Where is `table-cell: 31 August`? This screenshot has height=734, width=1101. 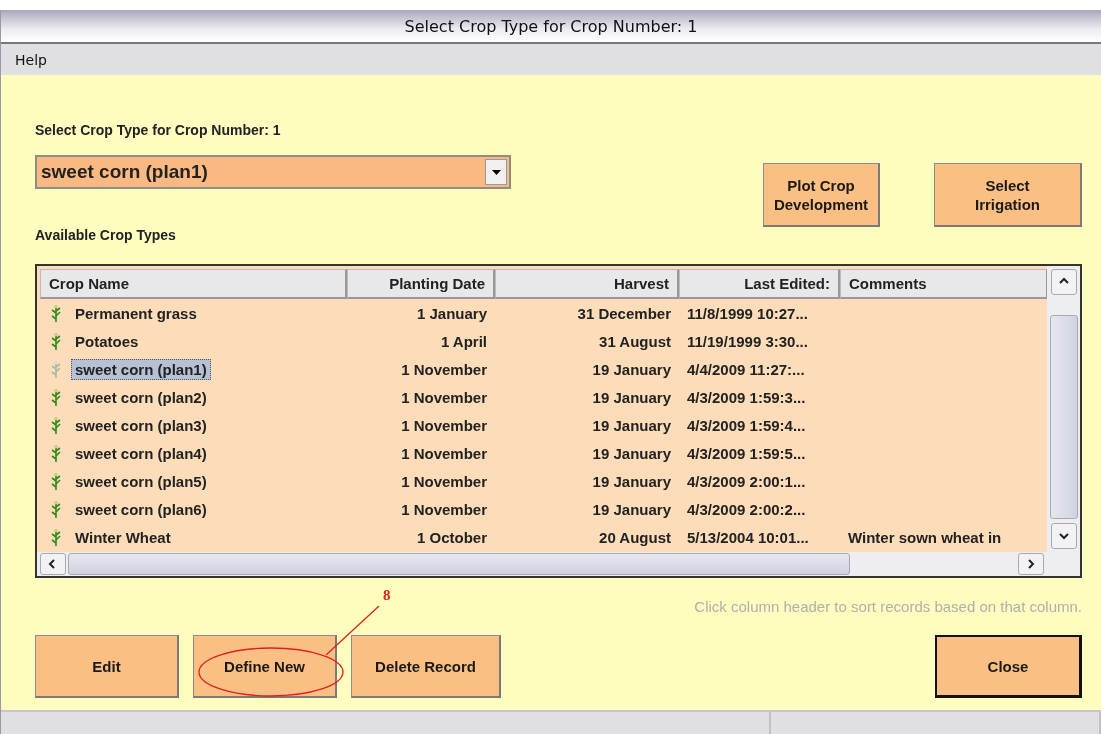 table-cell: 31 August is located at coordinates (635, 341).